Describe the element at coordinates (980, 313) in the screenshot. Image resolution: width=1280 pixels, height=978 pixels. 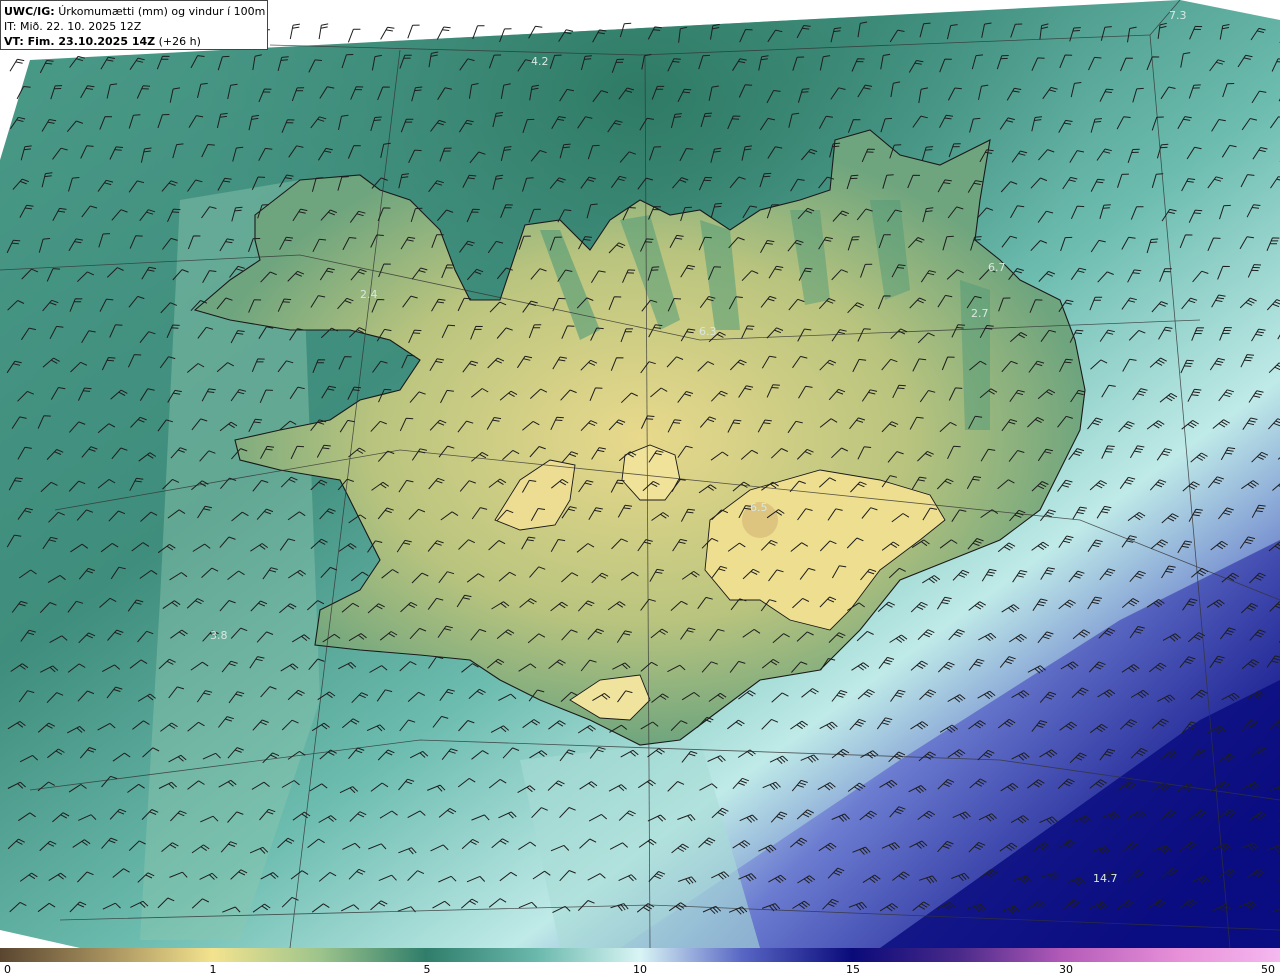
I see `map-value-label: 2.7` at that location.